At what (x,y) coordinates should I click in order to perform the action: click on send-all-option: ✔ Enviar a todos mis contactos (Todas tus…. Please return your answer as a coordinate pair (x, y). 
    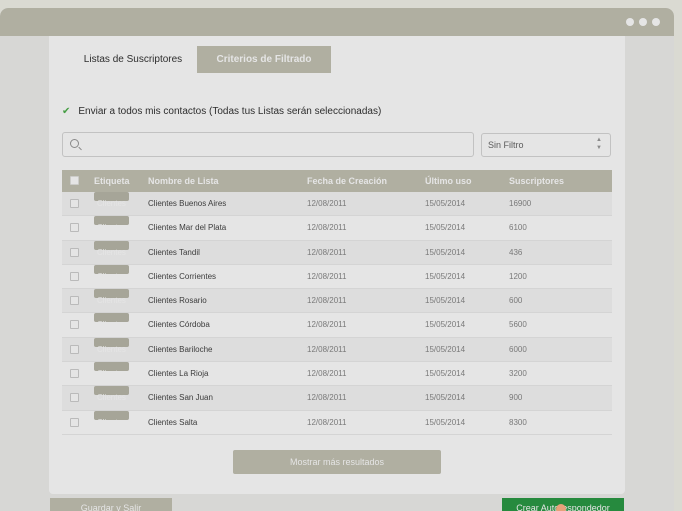
    Looking at the image, I should click on (221, 112).